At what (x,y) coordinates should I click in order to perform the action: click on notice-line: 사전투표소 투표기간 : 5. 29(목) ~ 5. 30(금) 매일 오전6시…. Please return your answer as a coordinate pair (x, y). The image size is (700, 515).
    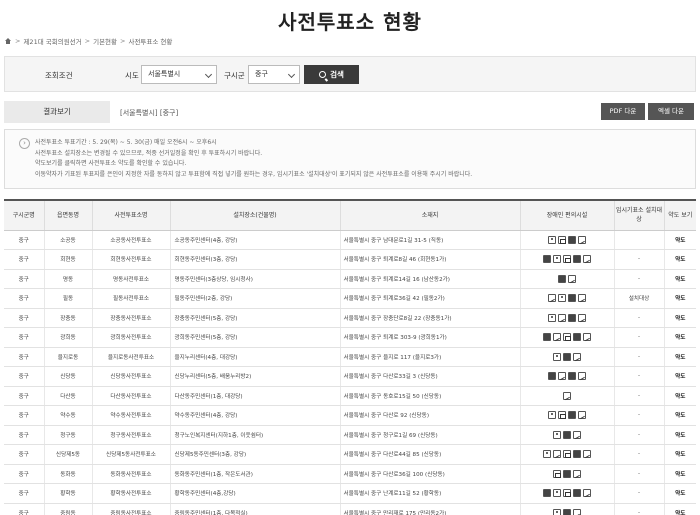
    Looking at the image, I should click on (126, 142).